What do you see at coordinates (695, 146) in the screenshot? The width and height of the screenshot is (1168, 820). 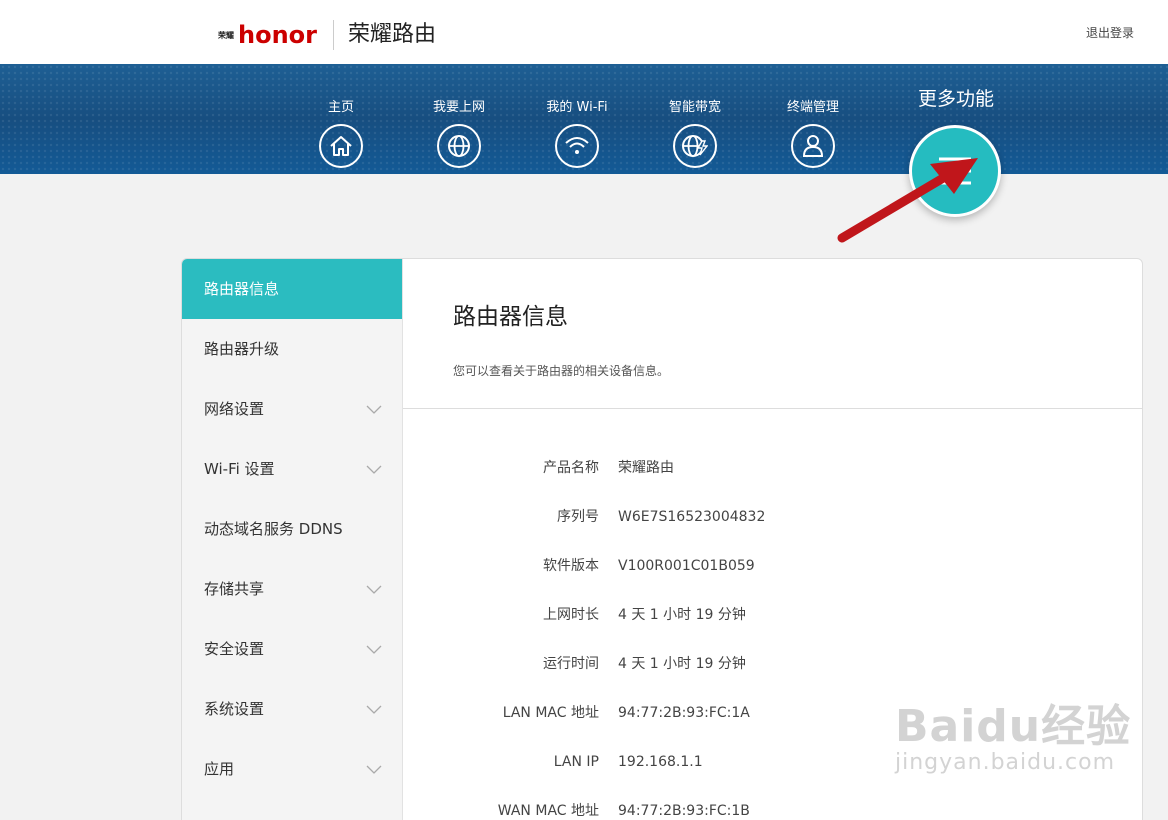 I see `globe-bolt-icon` at bounding box center [695, 146].